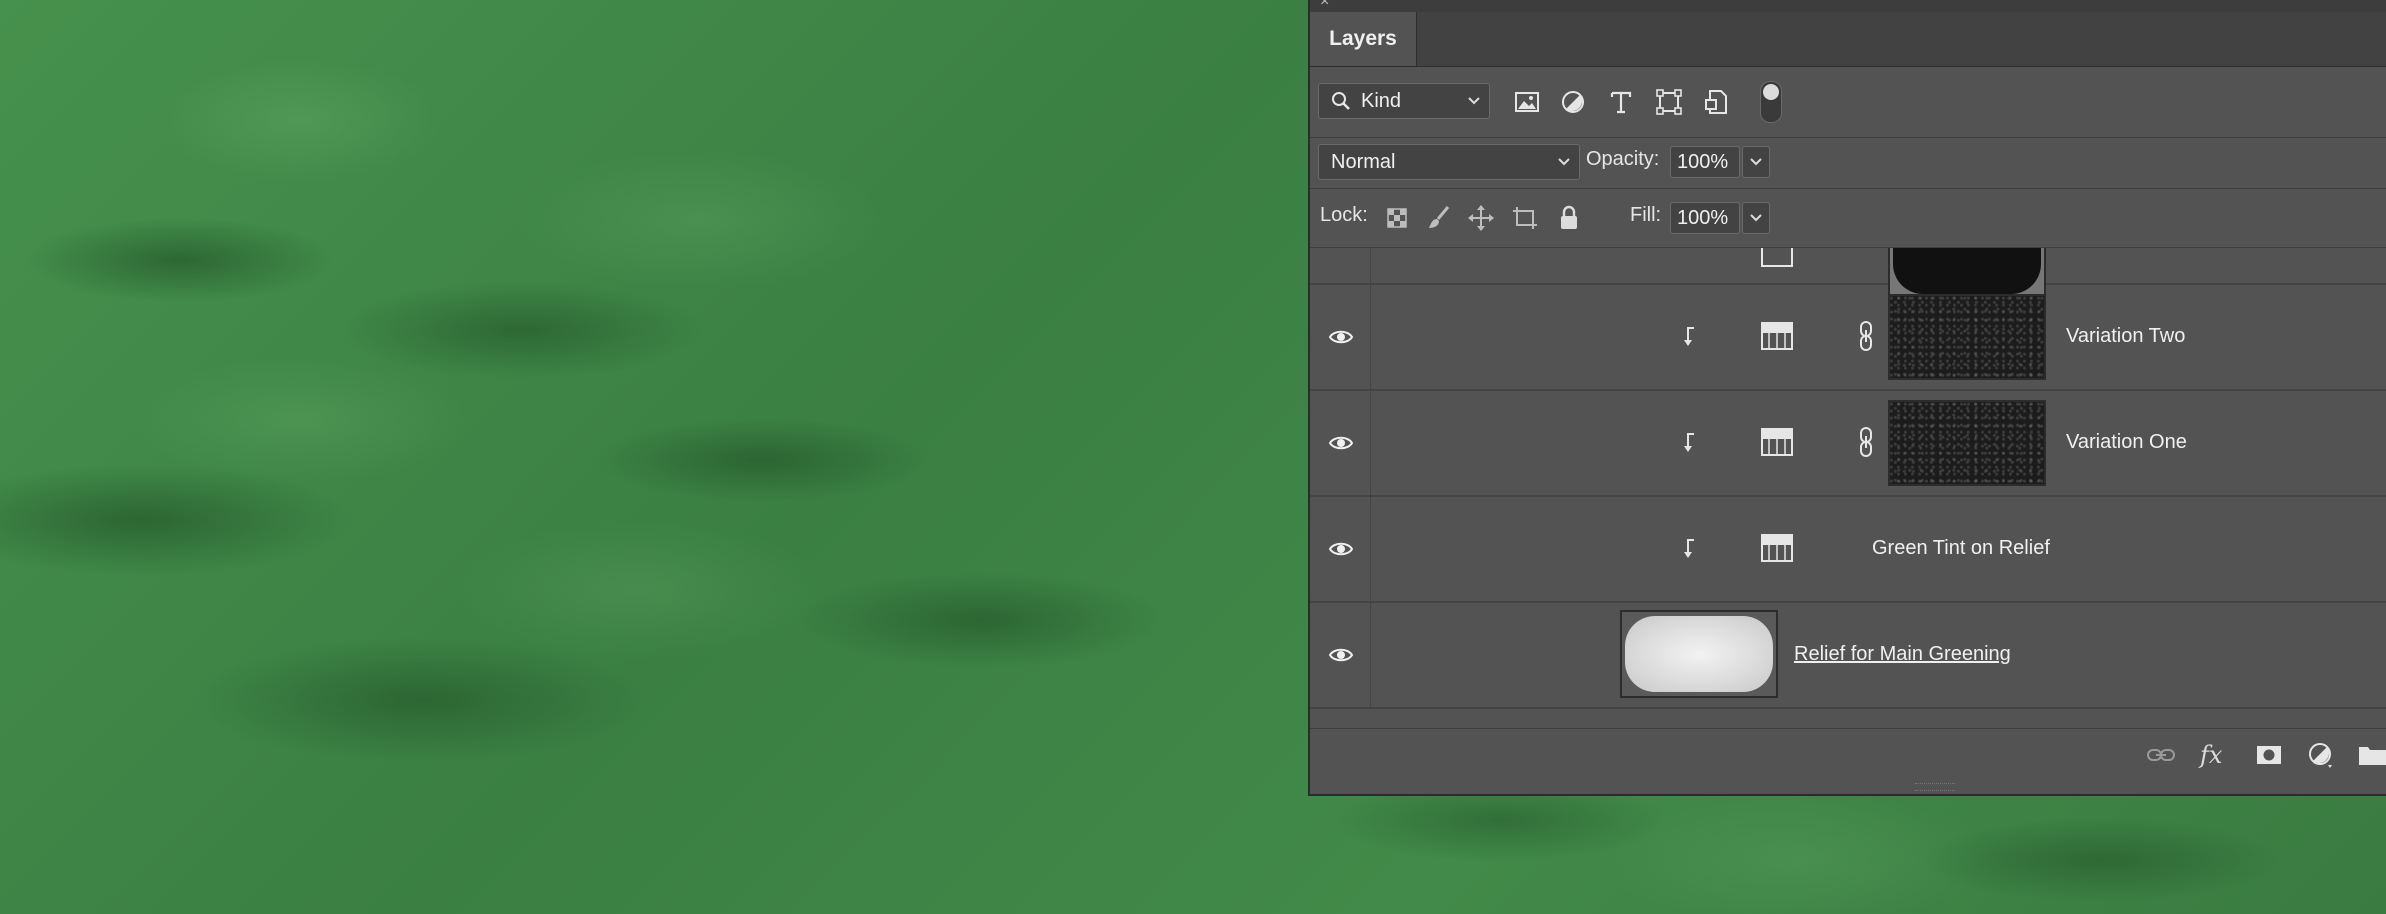  I want to click on close-icon: ×, so click(1324, 5).